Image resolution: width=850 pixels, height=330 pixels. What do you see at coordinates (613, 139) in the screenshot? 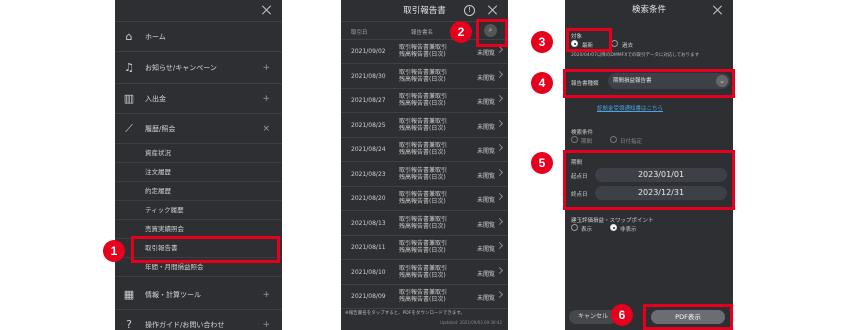
I see `radio-cond-date` at bounding box center [613, 139].